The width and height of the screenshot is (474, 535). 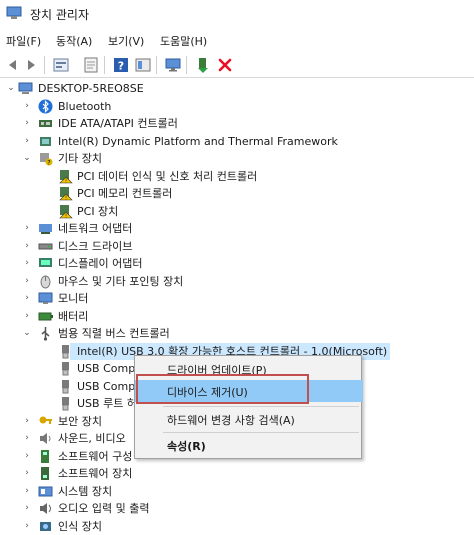 I want to click on tree-item: ›디스플레이 어댑터, so click(x=237, y=264).